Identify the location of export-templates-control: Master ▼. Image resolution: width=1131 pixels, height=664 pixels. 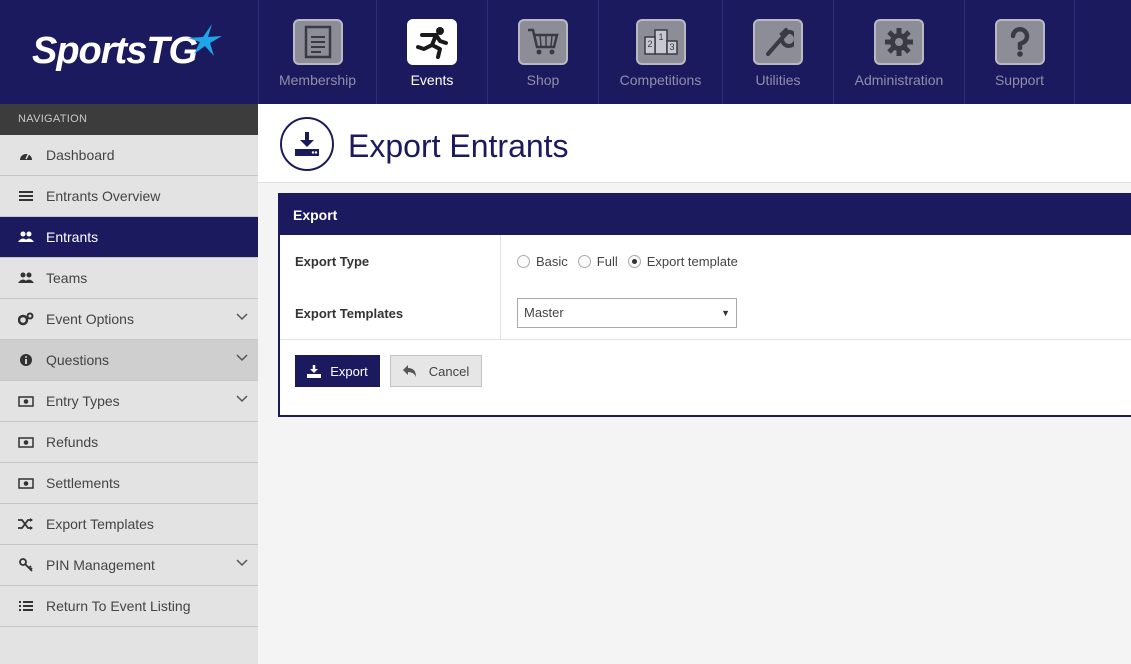
(619, 313).